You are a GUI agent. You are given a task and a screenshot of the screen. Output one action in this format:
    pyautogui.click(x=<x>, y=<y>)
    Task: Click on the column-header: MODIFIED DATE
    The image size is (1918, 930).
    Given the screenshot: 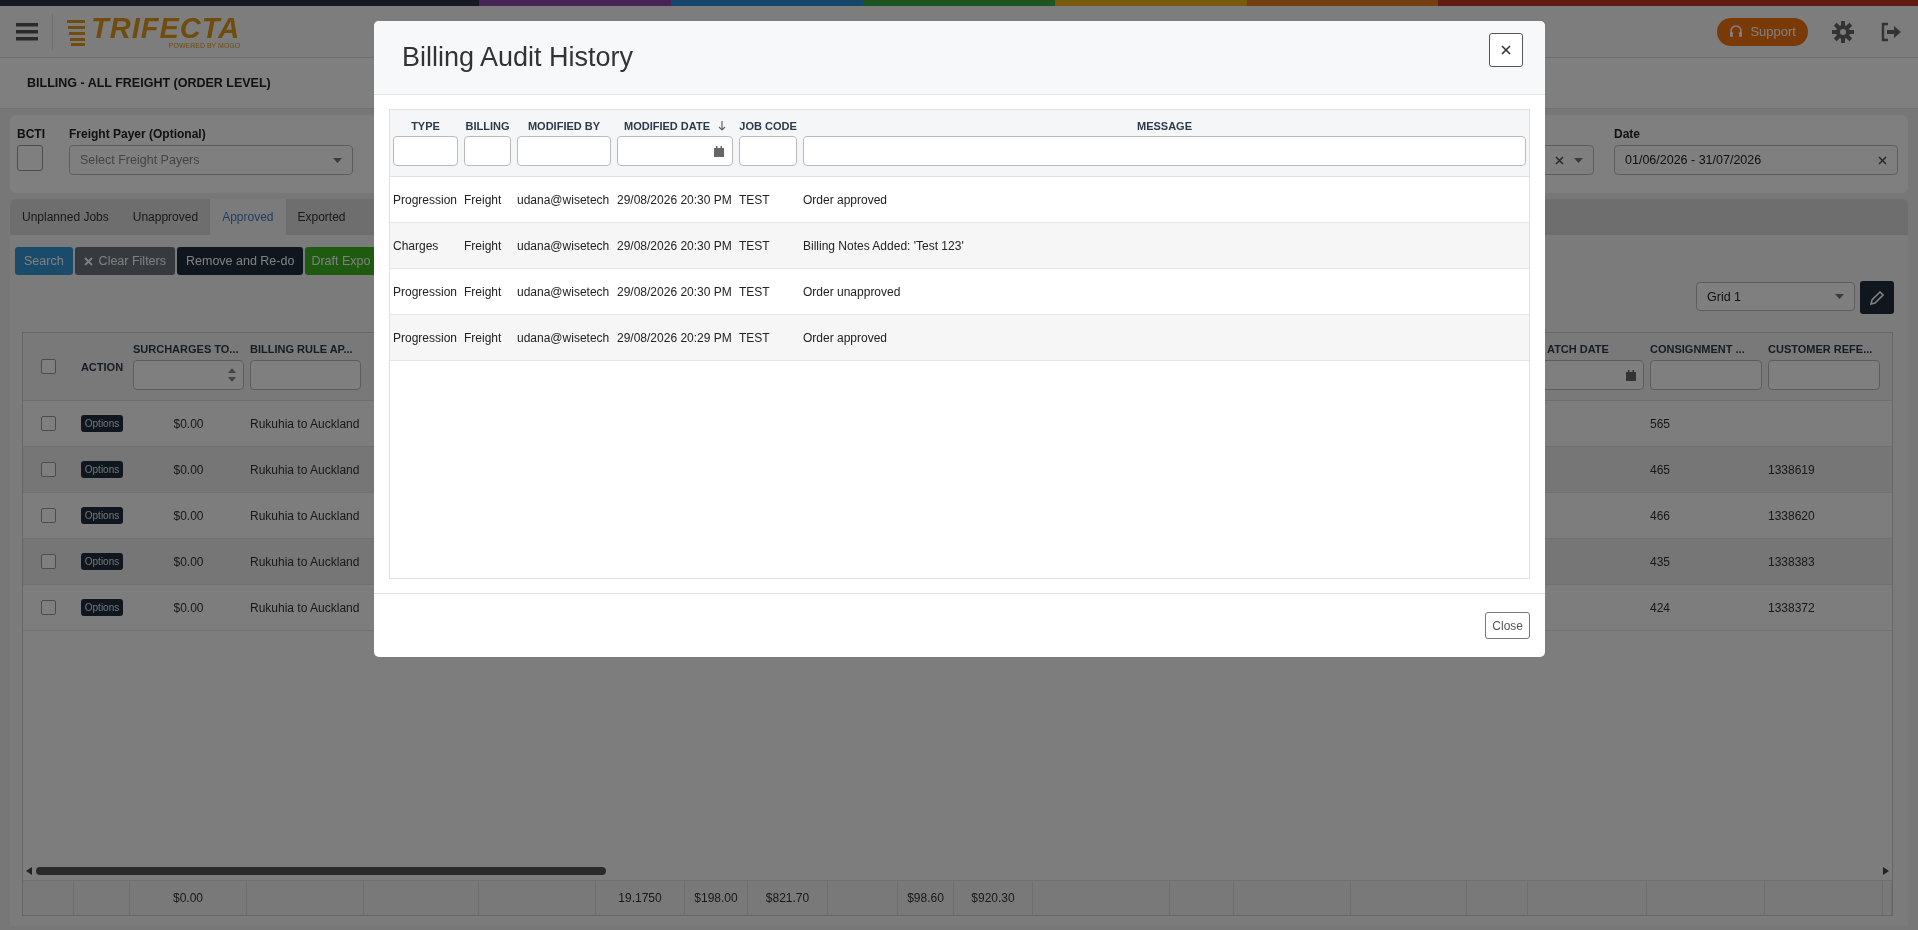 What is the action you would take?
    pyautogui.click(x=667, y=126)
    